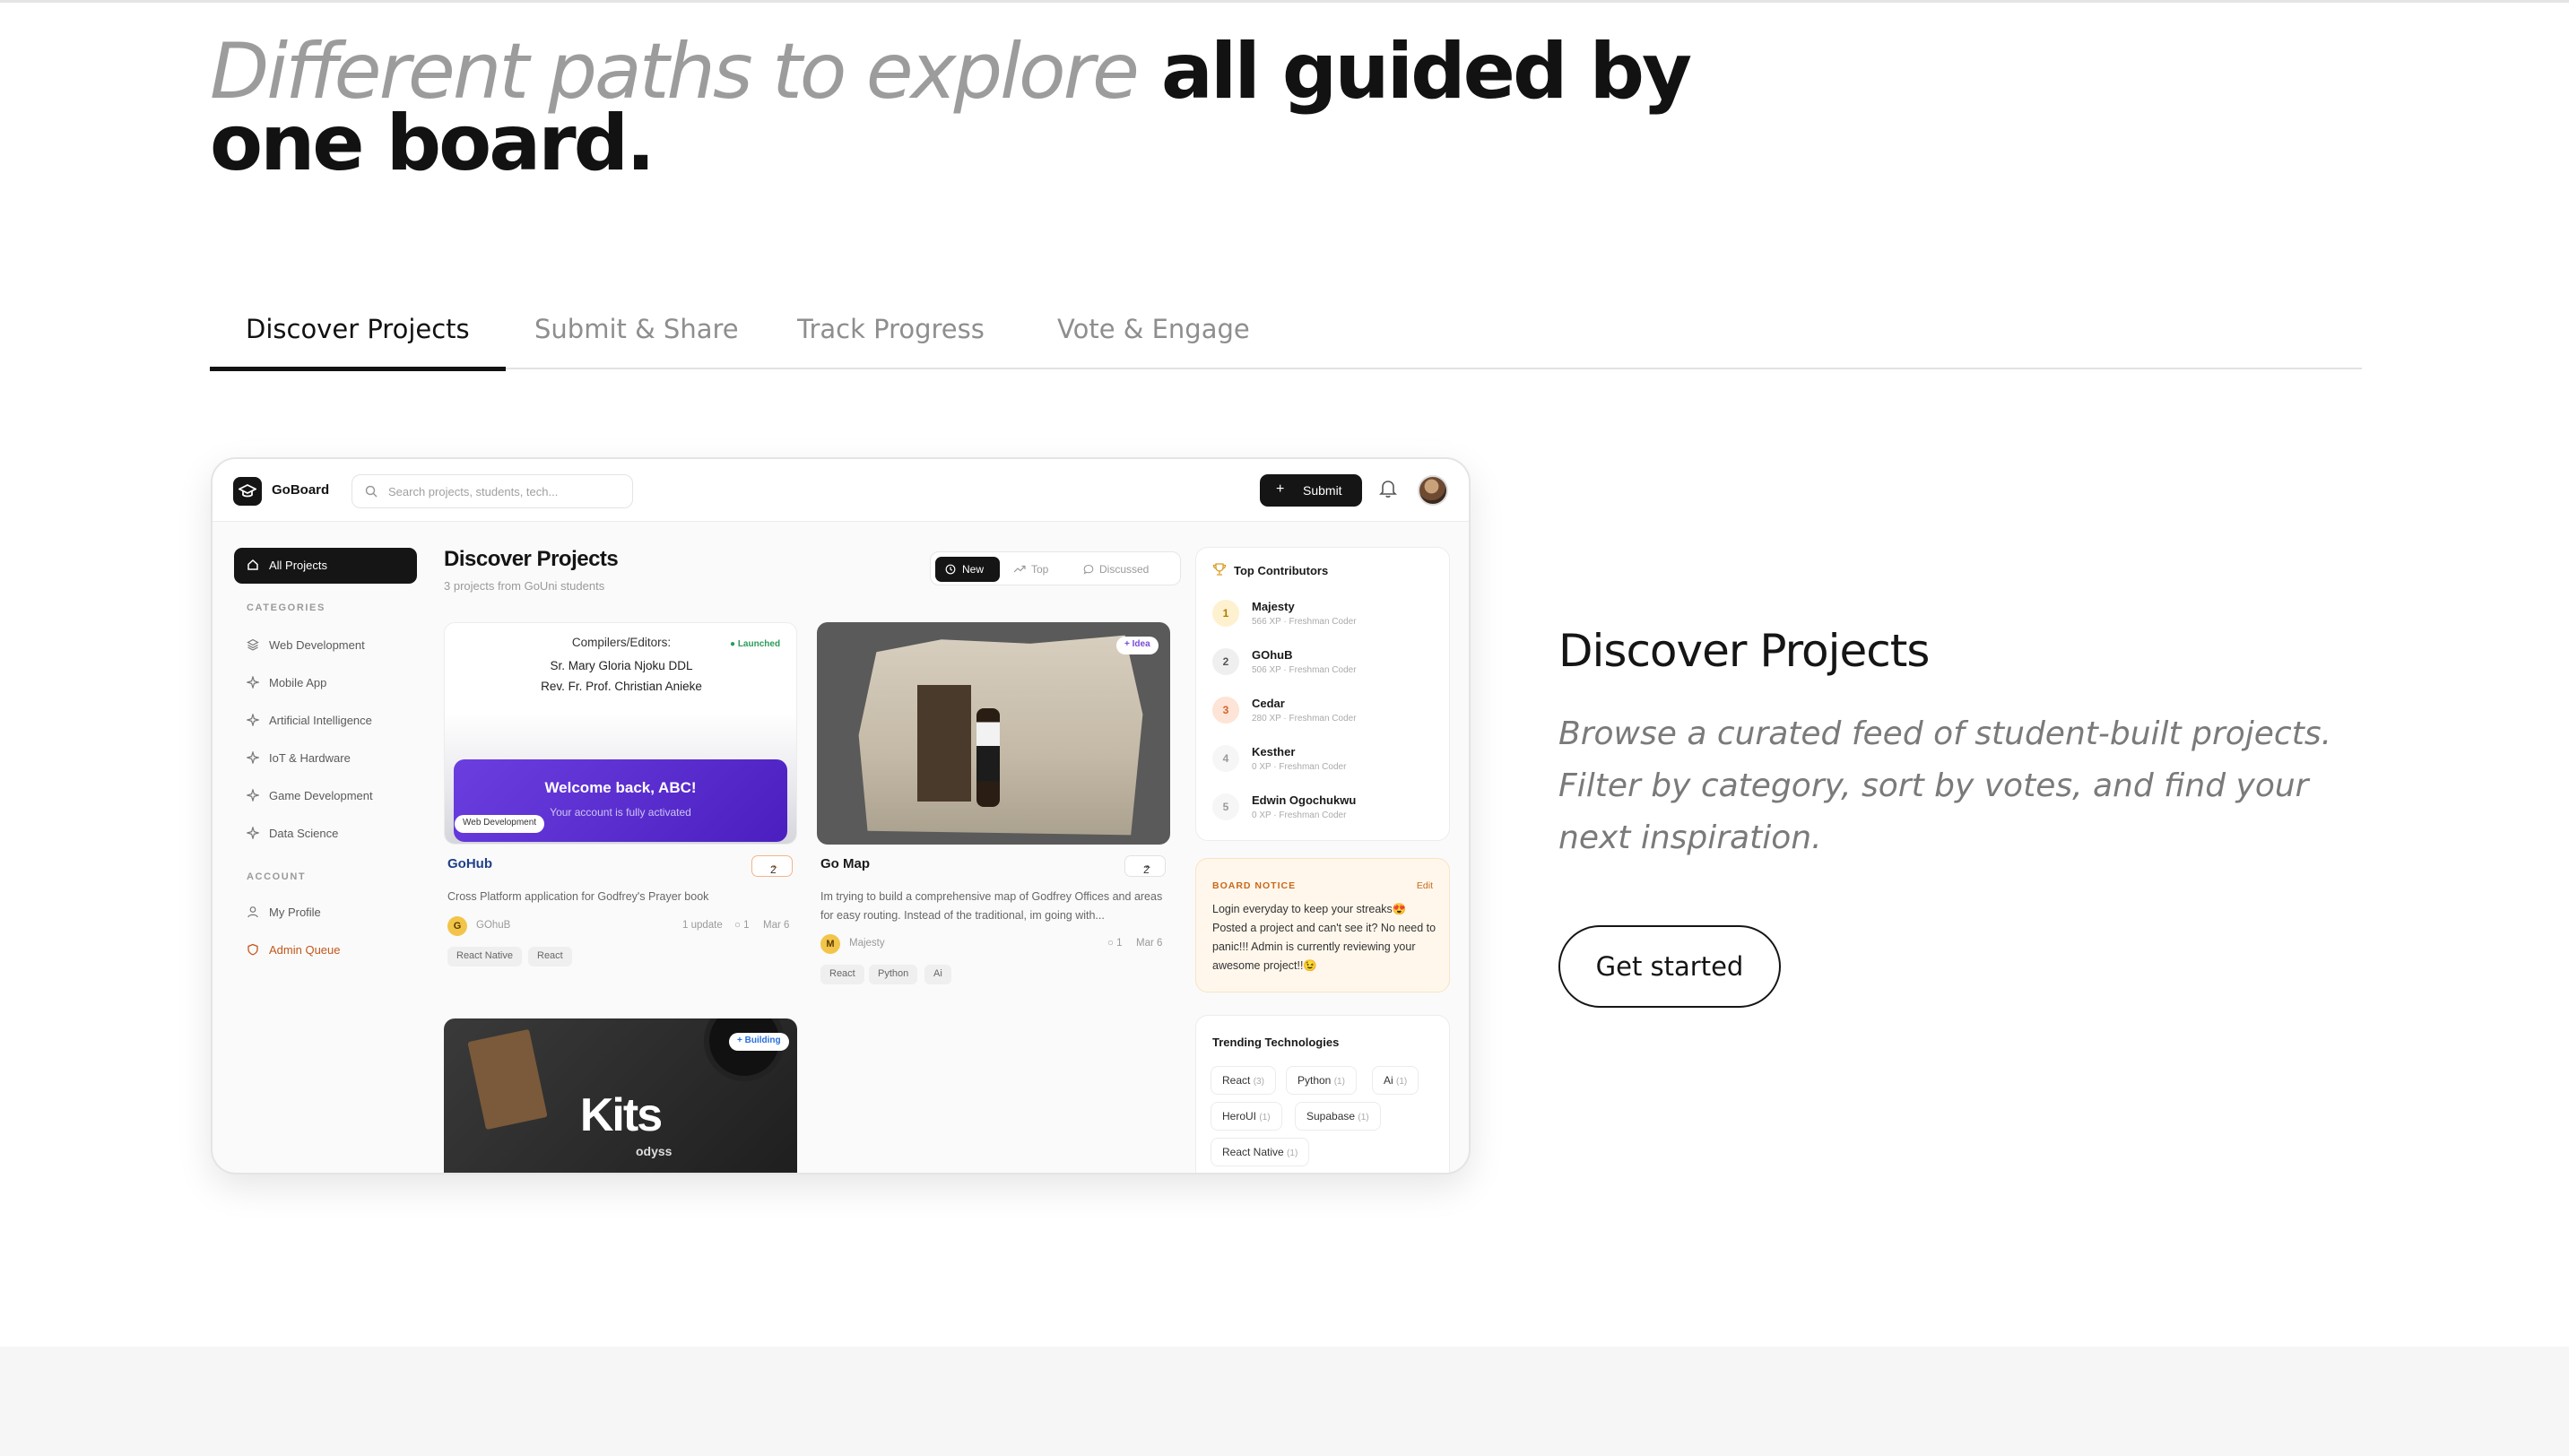 The image size is (2569, 1456). Describe the element at coordinates (755, 646) in the screenshot. I see `status-badge: ● Launched` at that location.